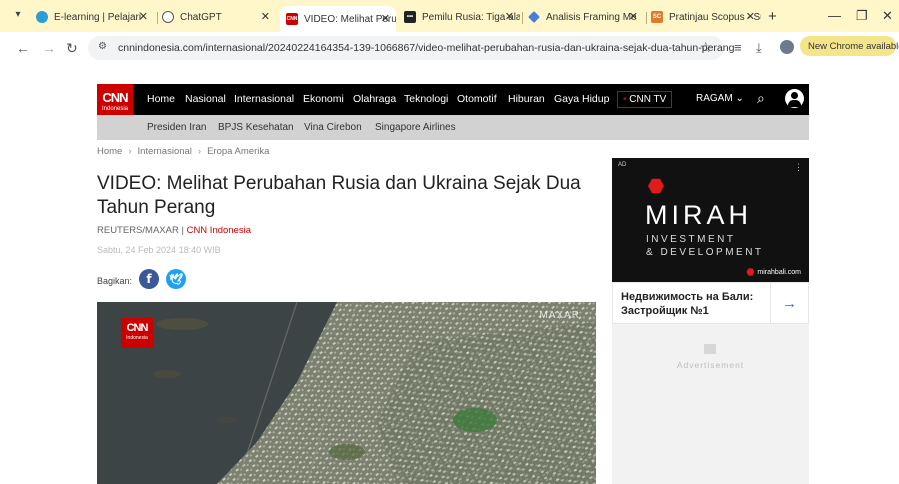 Image resolution: width=899 pixels, height=484 pixels. Describe the element at coordinates (264, 99) in the screenshot. I see `nav-internasional: Internasional` at that location.